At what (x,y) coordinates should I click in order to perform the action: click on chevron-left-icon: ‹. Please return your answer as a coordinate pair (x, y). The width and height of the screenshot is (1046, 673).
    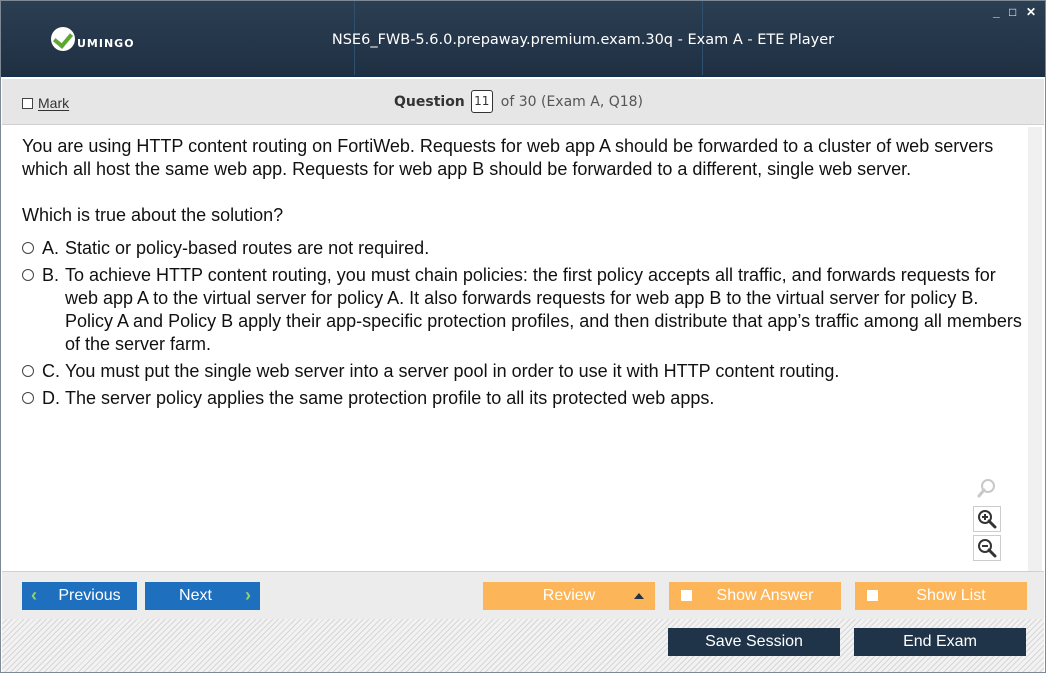
    Looking at the image, I should click on (34, 595).